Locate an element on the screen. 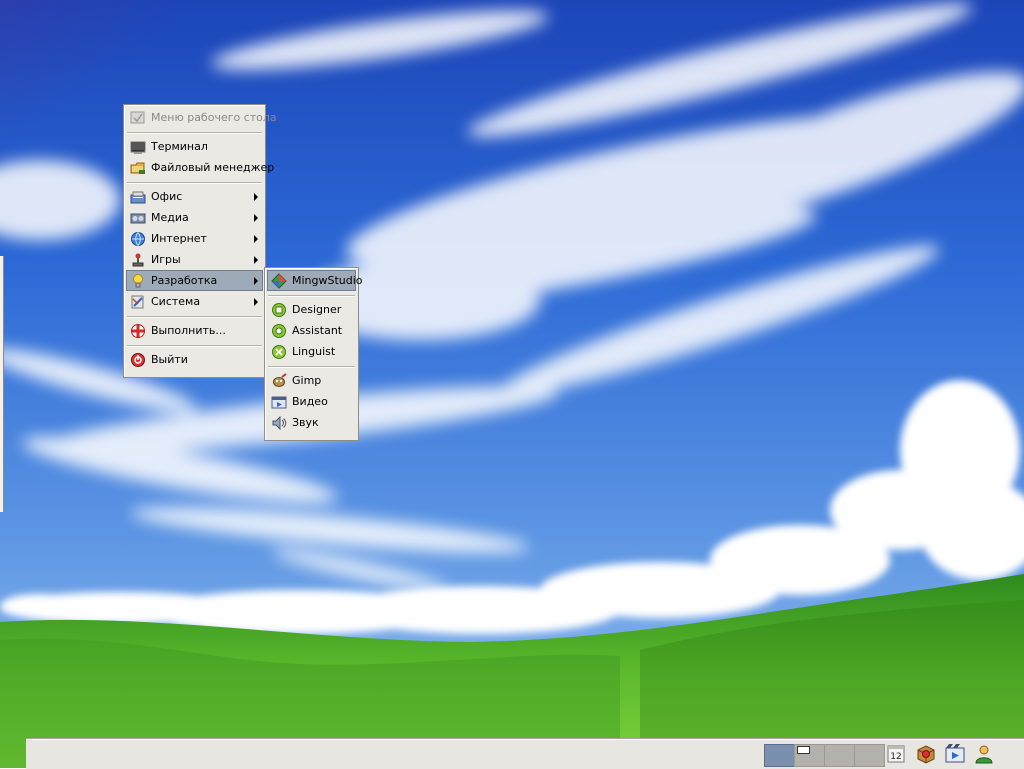 Image resolution: width=1024 pixels, height=769 pixels. menu-item-development: Разработка is located at coordinates (194, 280).